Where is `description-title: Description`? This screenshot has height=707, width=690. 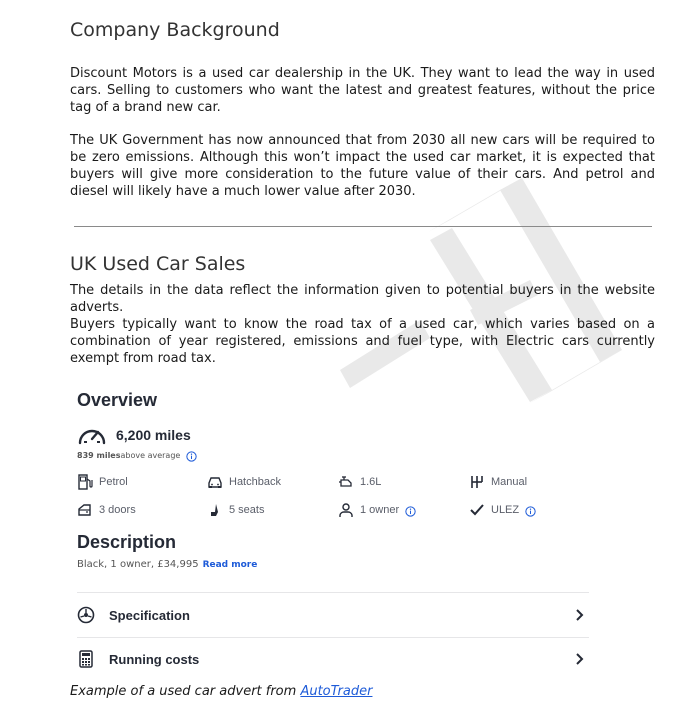
description-title: Description is located at coordinates (127, 542).